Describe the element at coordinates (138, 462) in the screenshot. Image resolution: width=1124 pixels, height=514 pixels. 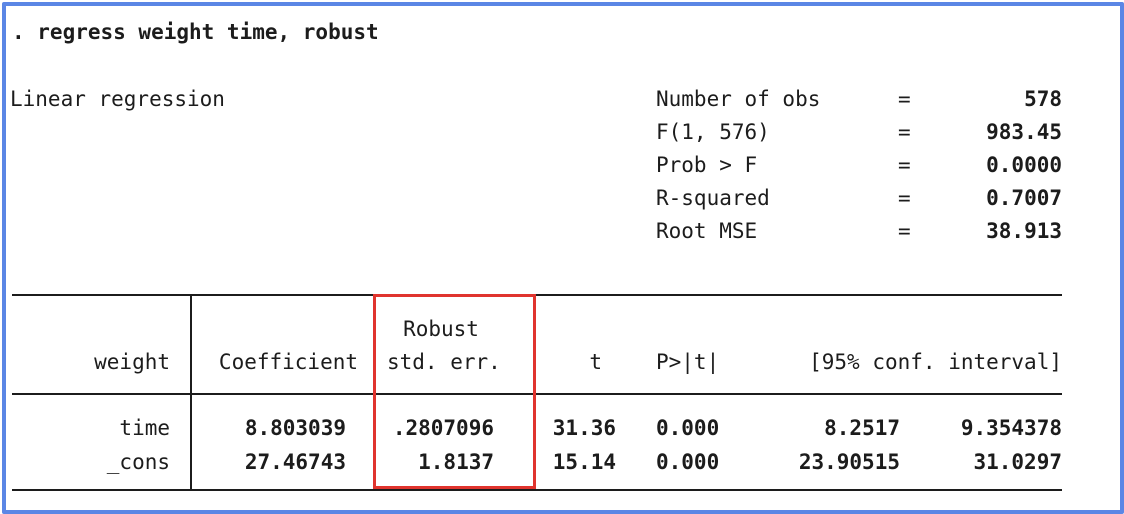
I see `row-var-name: _cons` at that location.